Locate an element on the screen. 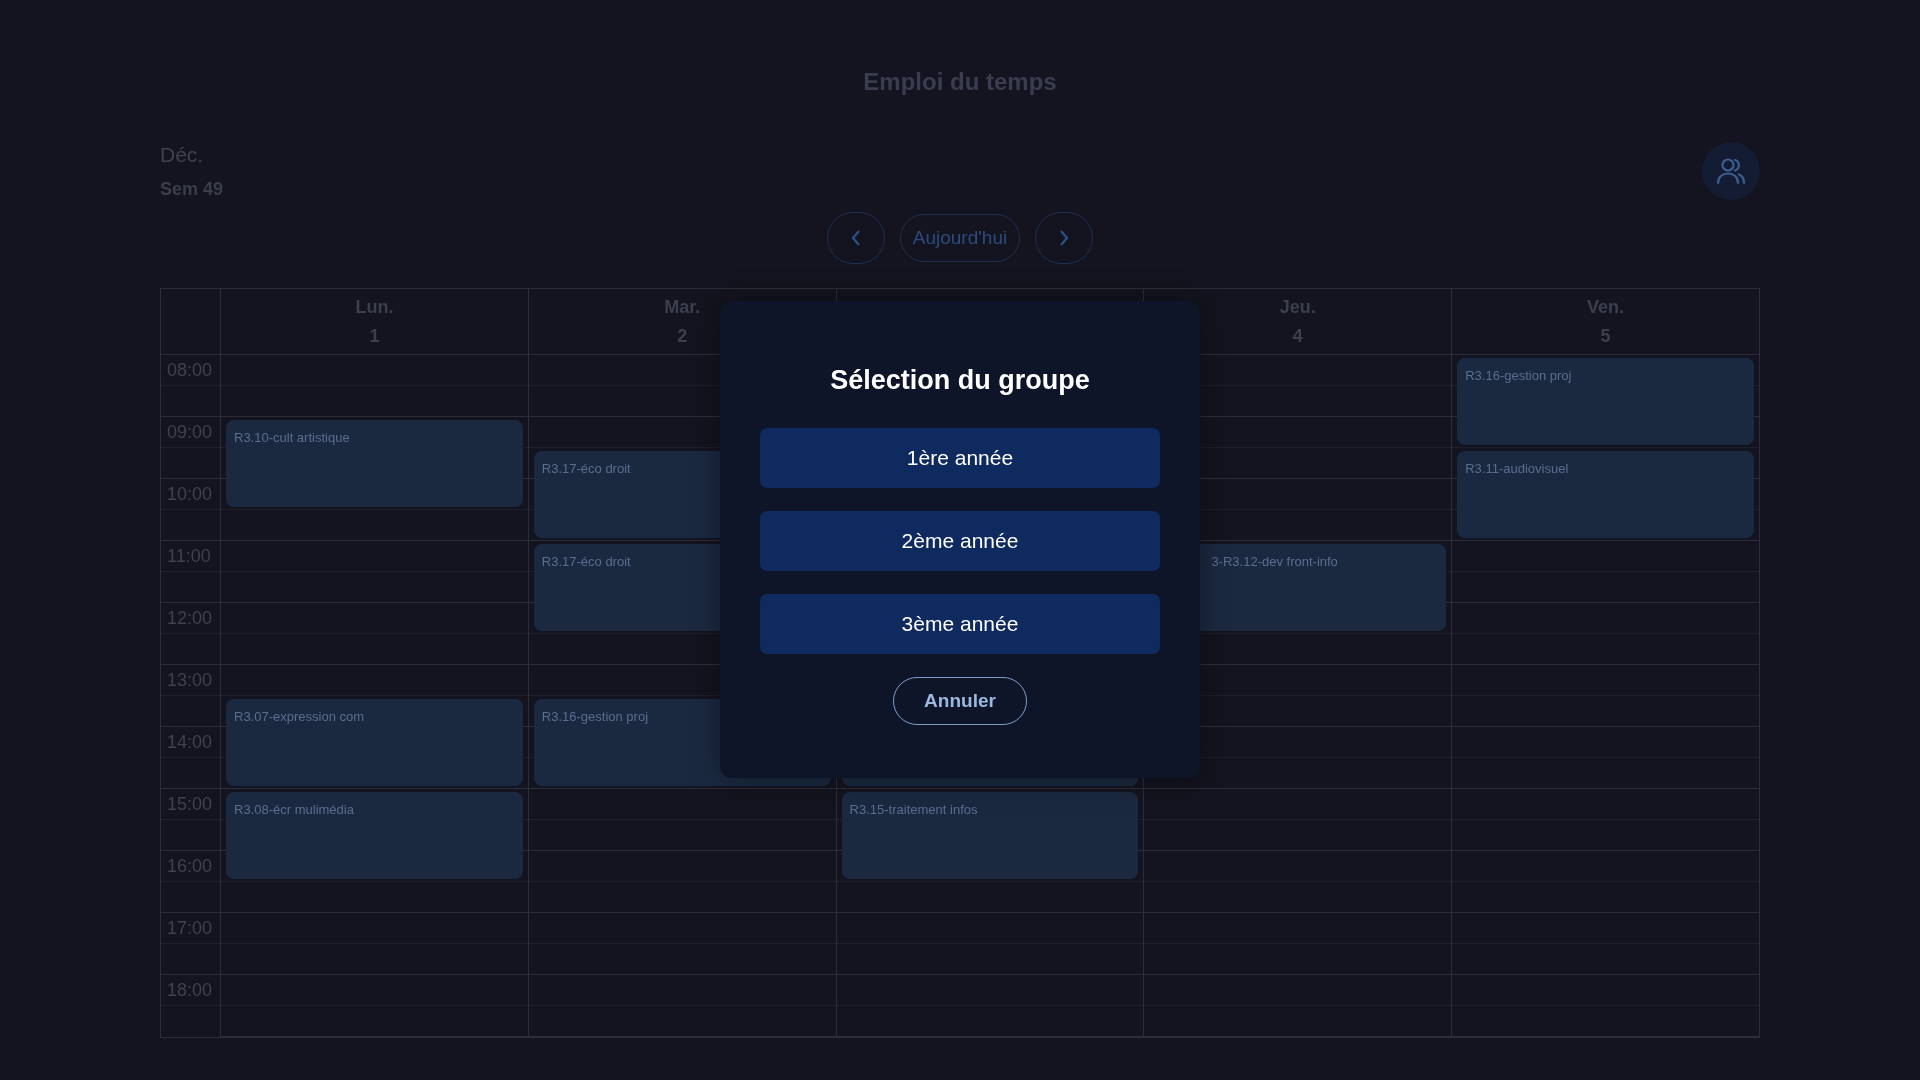 The width and height of the screenshot is (1920, 1080). event-block: R3.08-écr mulimédia is located at coordinates (374, 835).